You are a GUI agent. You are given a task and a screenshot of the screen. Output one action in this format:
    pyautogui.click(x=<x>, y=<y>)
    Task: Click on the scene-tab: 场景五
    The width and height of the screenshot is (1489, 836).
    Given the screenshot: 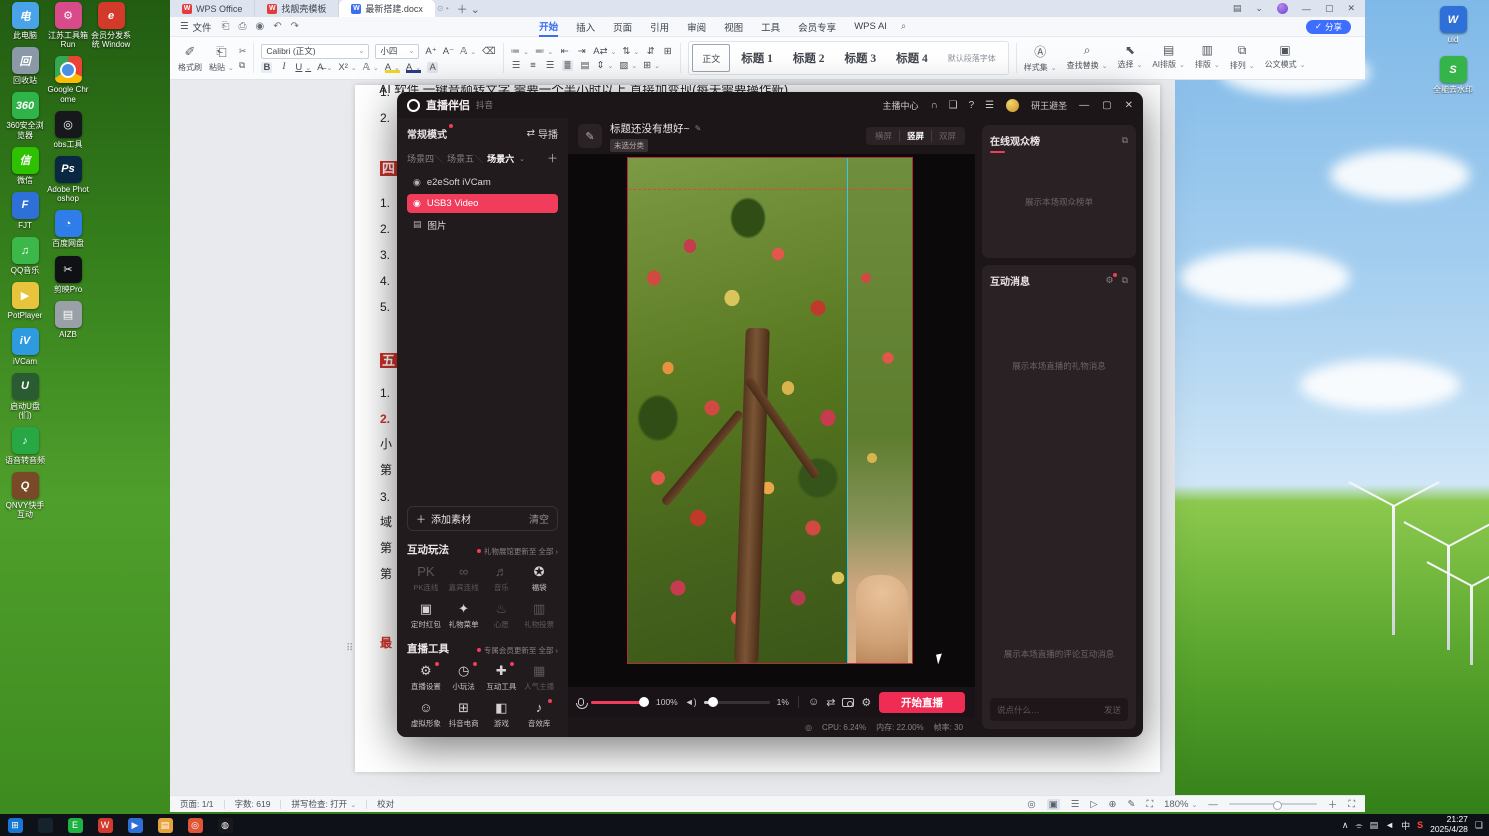 What is the action you would take?
    pyautogui.click(x=454, y=158)
    